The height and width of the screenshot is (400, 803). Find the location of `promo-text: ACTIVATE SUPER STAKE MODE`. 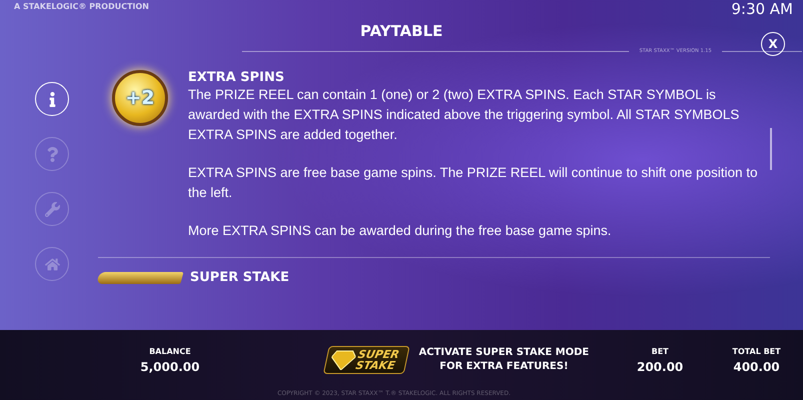

promo-text: ACTIVATE SUPER STAKE MODE is located at coordinates (503, 353).